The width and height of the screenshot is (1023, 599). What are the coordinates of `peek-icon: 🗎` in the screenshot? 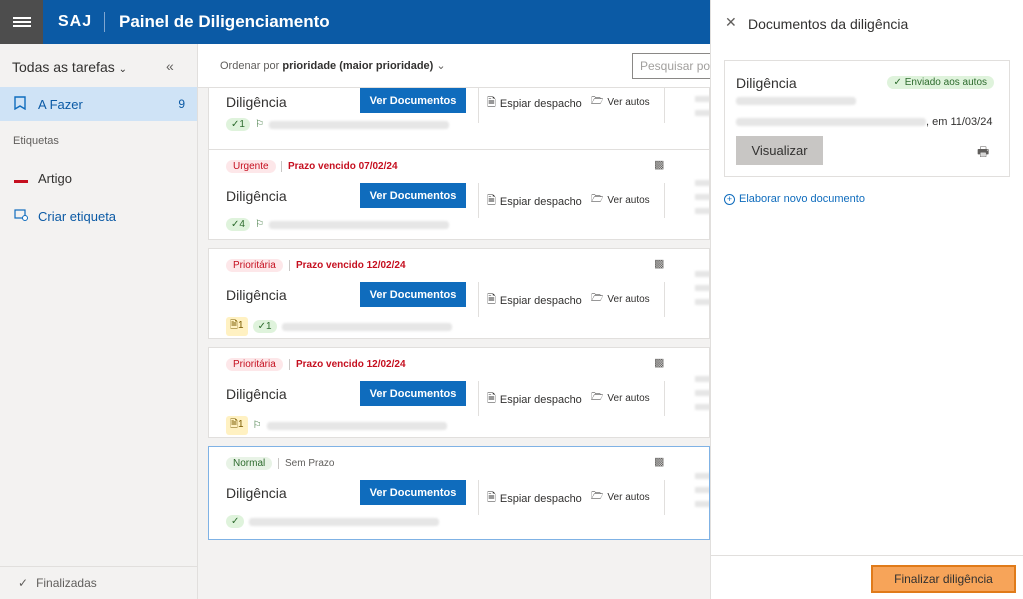 It's located at (491, 300).